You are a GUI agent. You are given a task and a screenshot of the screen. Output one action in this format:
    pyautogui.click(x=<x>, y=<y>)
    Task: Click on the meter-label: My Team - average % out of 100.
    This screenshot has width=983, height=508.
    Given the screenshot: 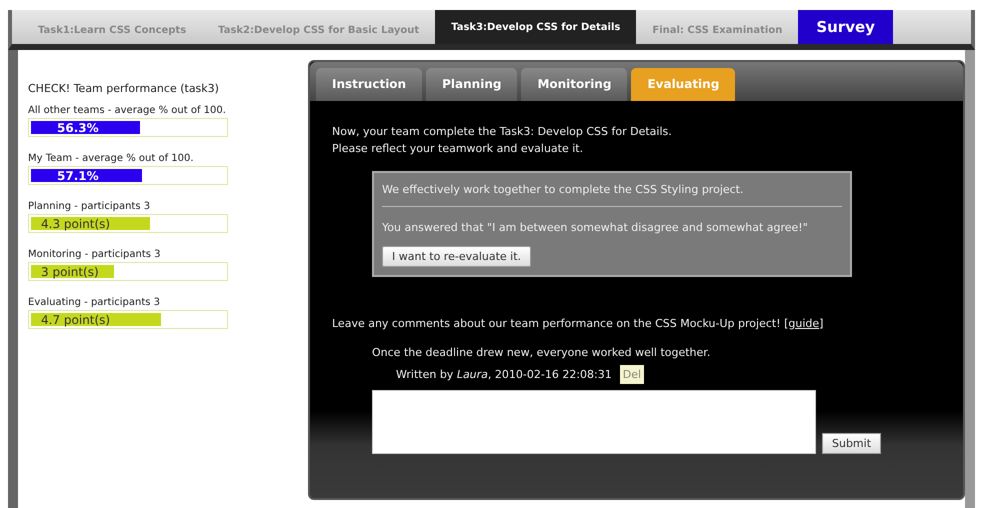 What is the action you would take?
    pyautogui.click(x=111, y=158)
    